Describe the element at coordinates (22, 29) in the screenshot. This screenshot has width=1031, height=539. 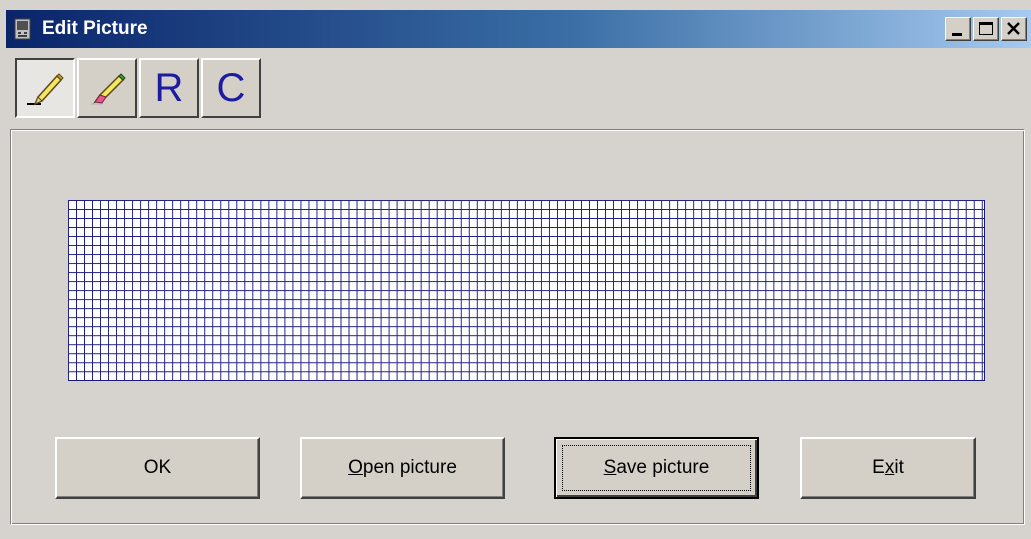
I see `pda-icon` at that location.